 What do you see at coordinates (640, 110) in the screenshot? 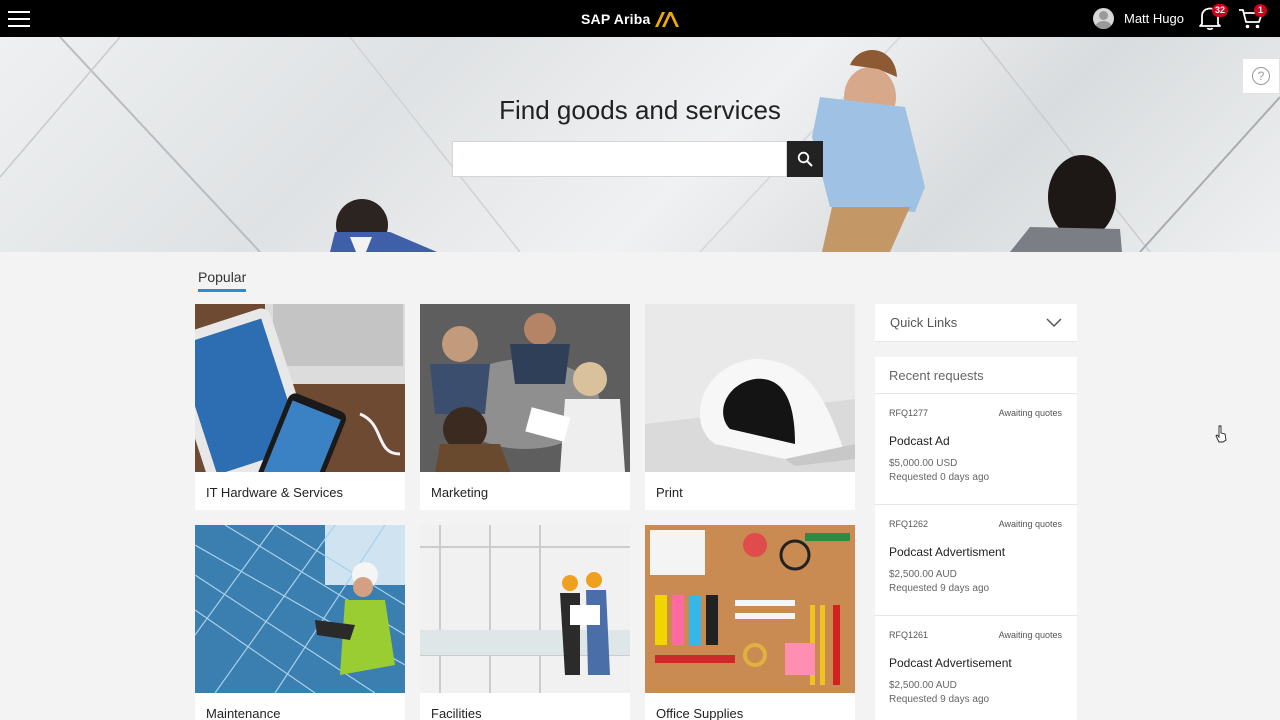
I see `hero-title: Find goods and services` at bounding box center [640, 110].